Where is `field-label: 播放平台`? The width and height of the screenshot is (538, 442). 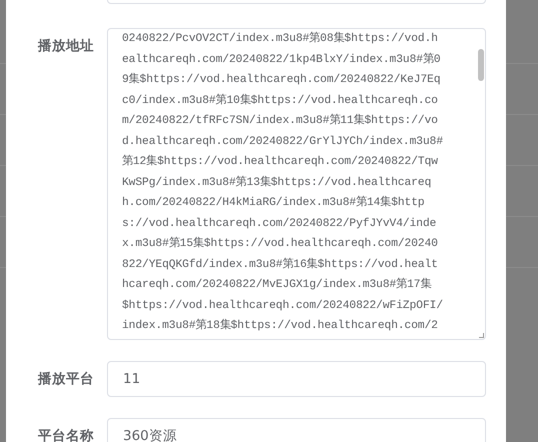
field-label: 播放平台 is located at coordinates (66, 379).